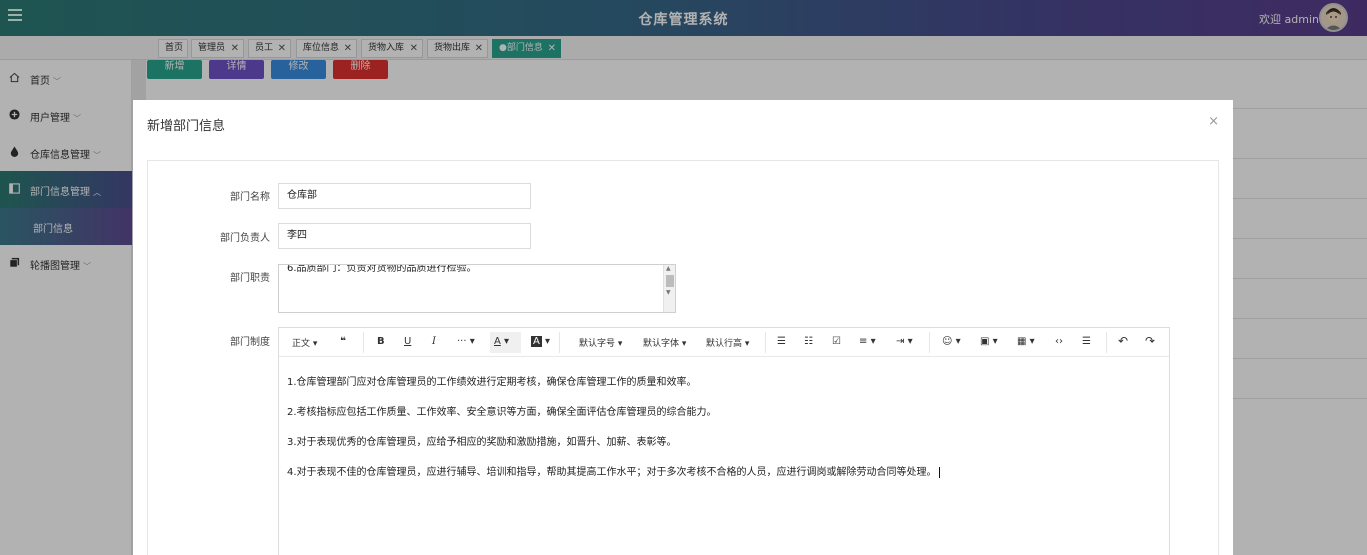 This screenshot has width=1367, height=555. Describe the element at coordinates (404, 196) in the screenshot. I see `department-name-input: 仓库部` at that location.